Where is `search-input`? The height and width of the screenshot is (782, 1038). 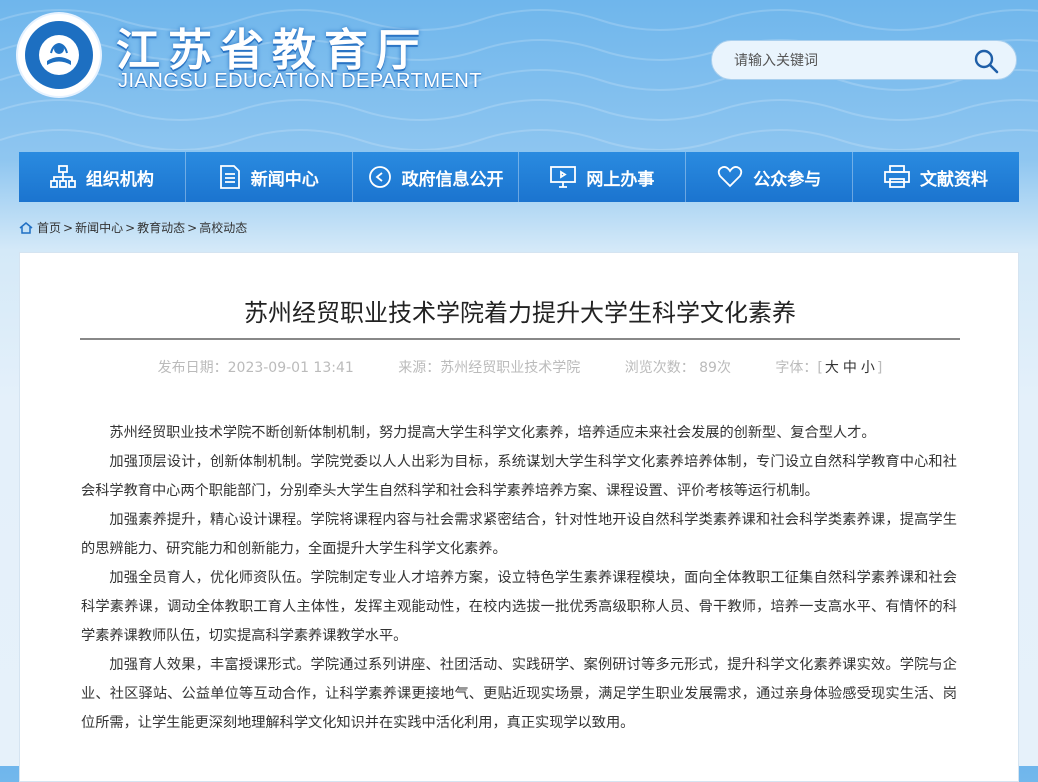 search-input is located at coordinates (849, 61).